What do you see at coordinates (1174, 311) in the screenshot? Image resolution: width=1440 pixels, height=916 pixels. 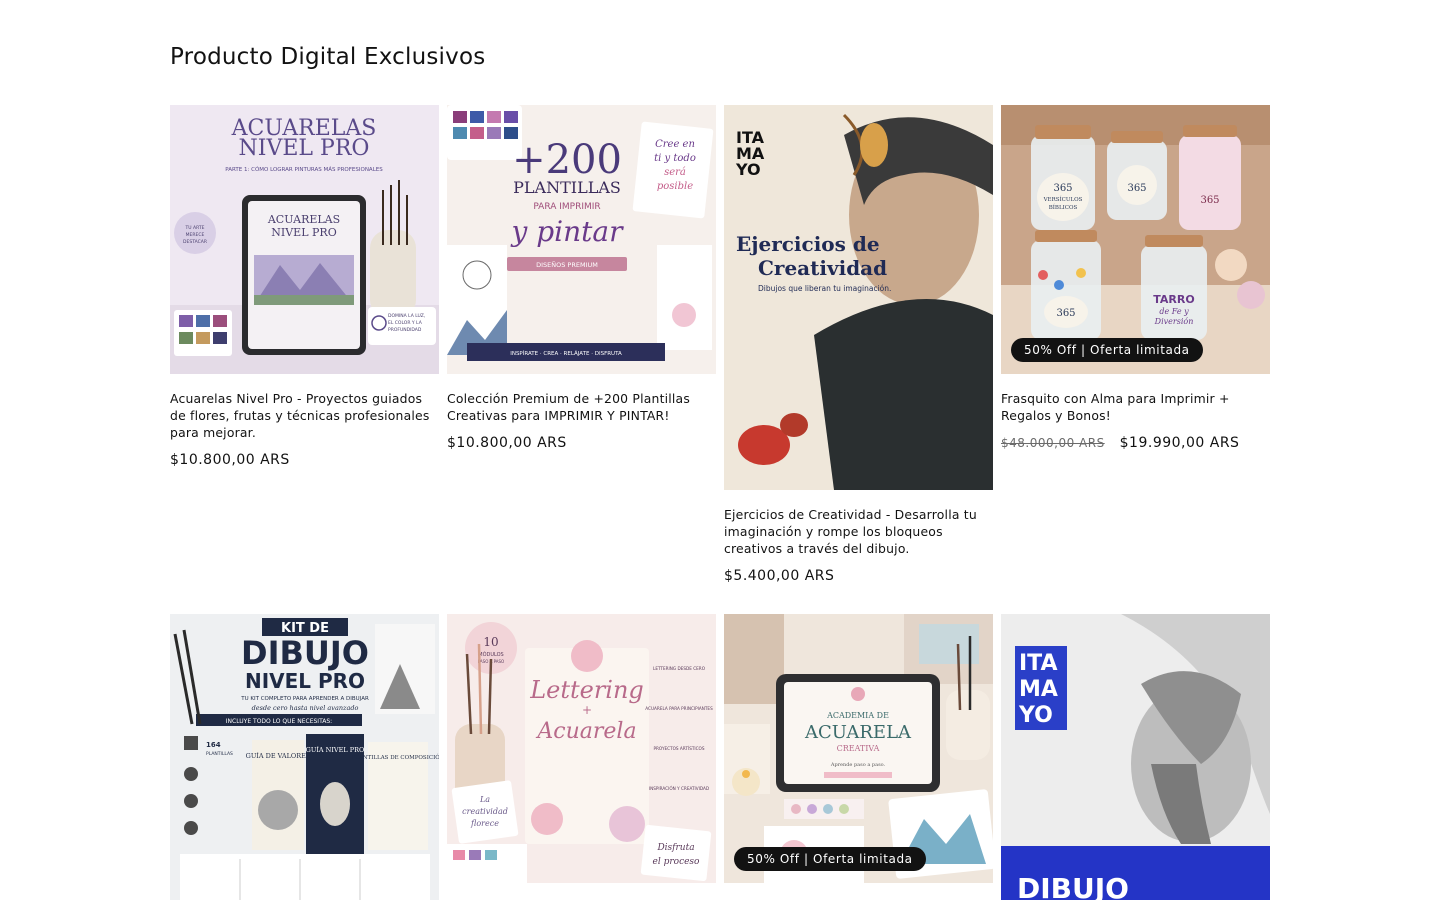 I see `svg-text: de Fe y` at bounding box center [1174, 311].